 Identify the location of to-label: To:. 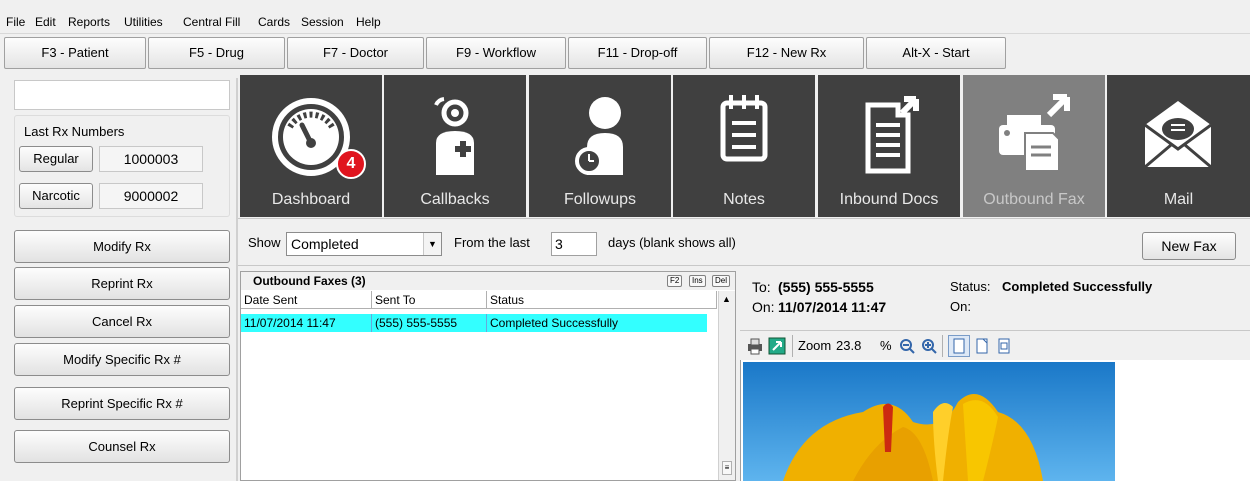
(761, 287).